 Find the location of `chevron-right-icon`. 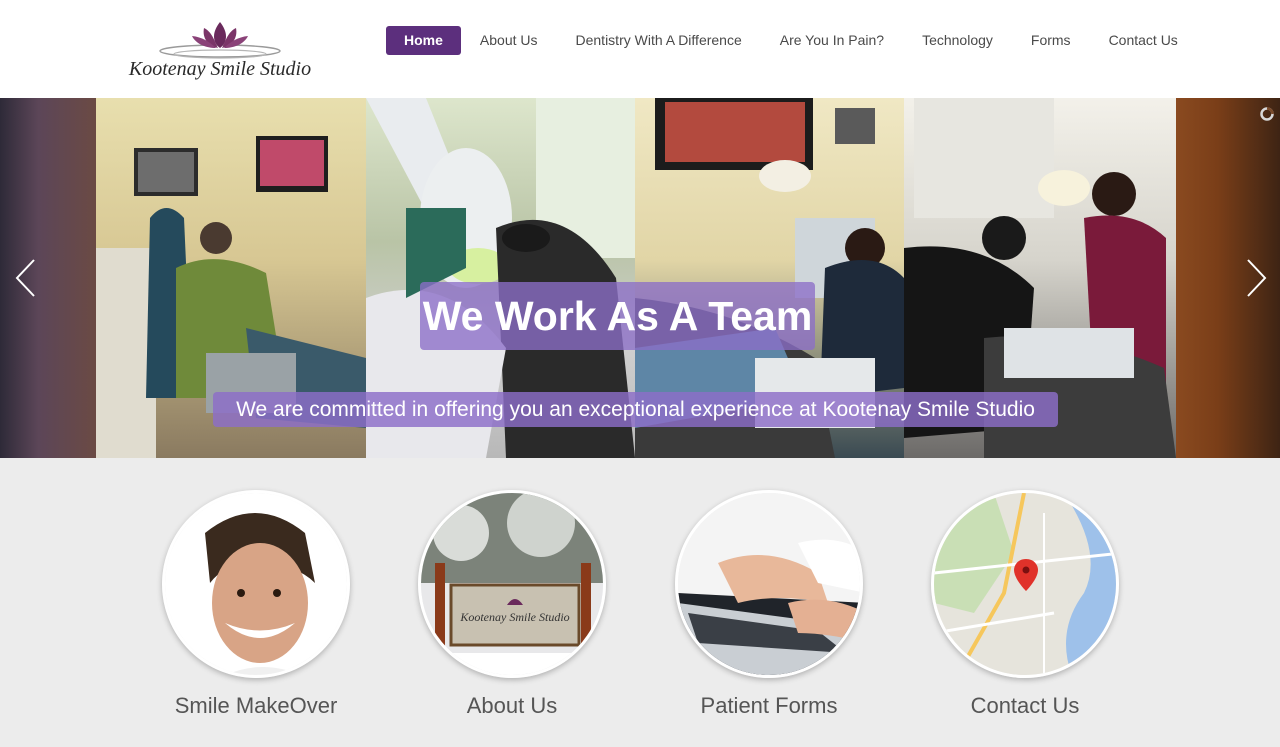

chevron-right-icon is located at coordinates (1257, 278).